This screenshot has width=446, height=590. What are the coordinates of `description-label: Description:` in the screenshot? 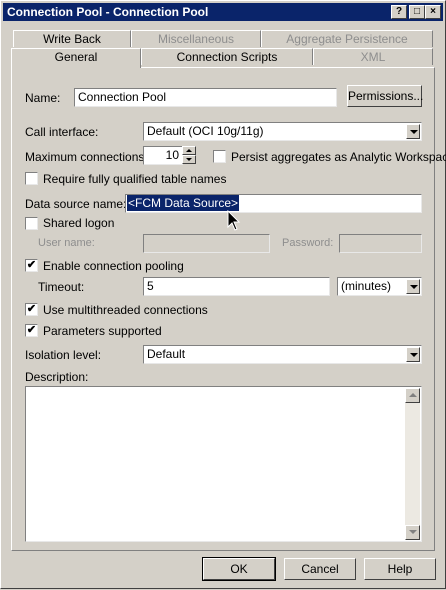 It's located at (57, 377).